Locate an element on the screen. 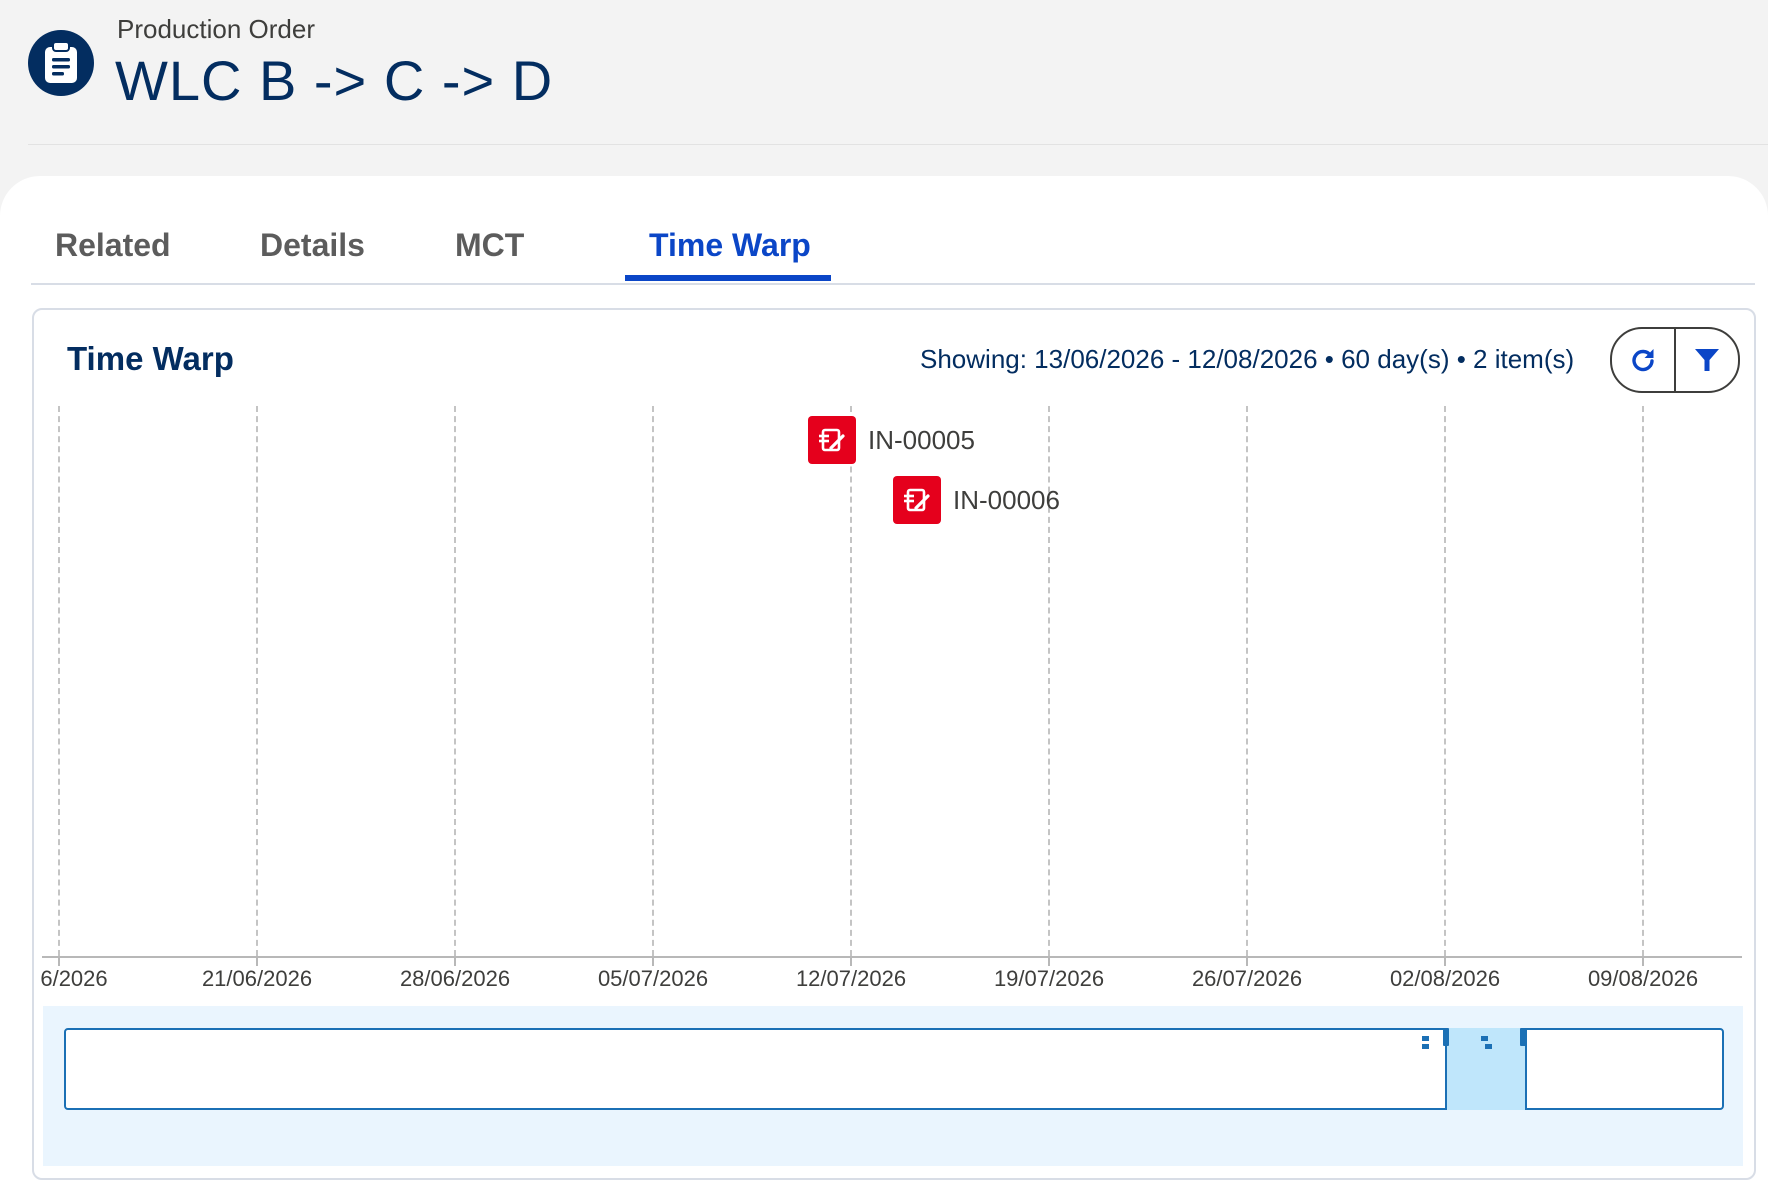 Image resolution: width=1768 pixels, height=1186 pixels. tab-related: Related is located at coordinates (113, 245).